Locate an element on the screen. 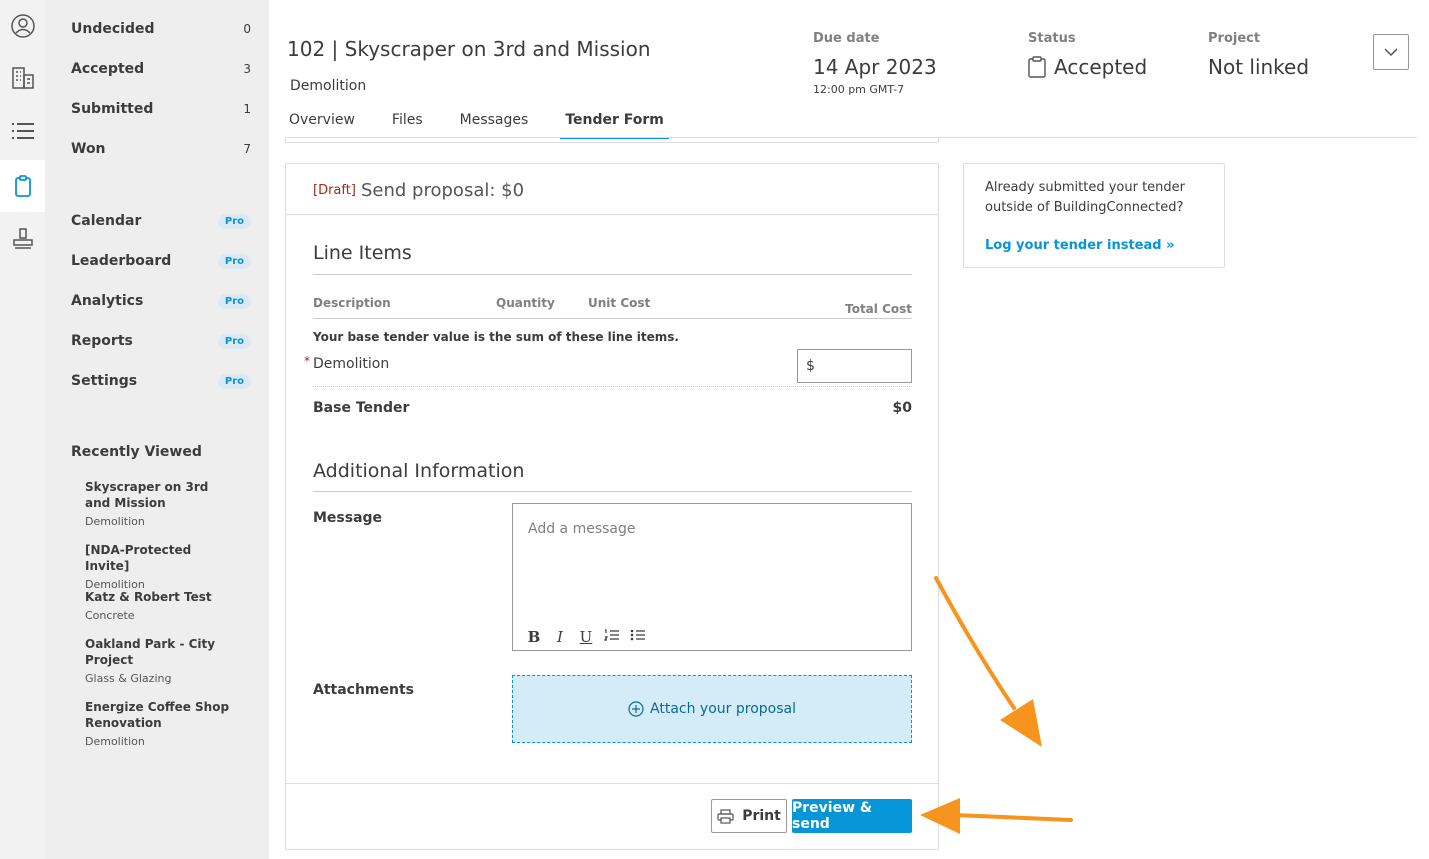 This screenshot has height=859, width=1429. column-unit-cost: Unit Cost is located at coordinates (619, 303).